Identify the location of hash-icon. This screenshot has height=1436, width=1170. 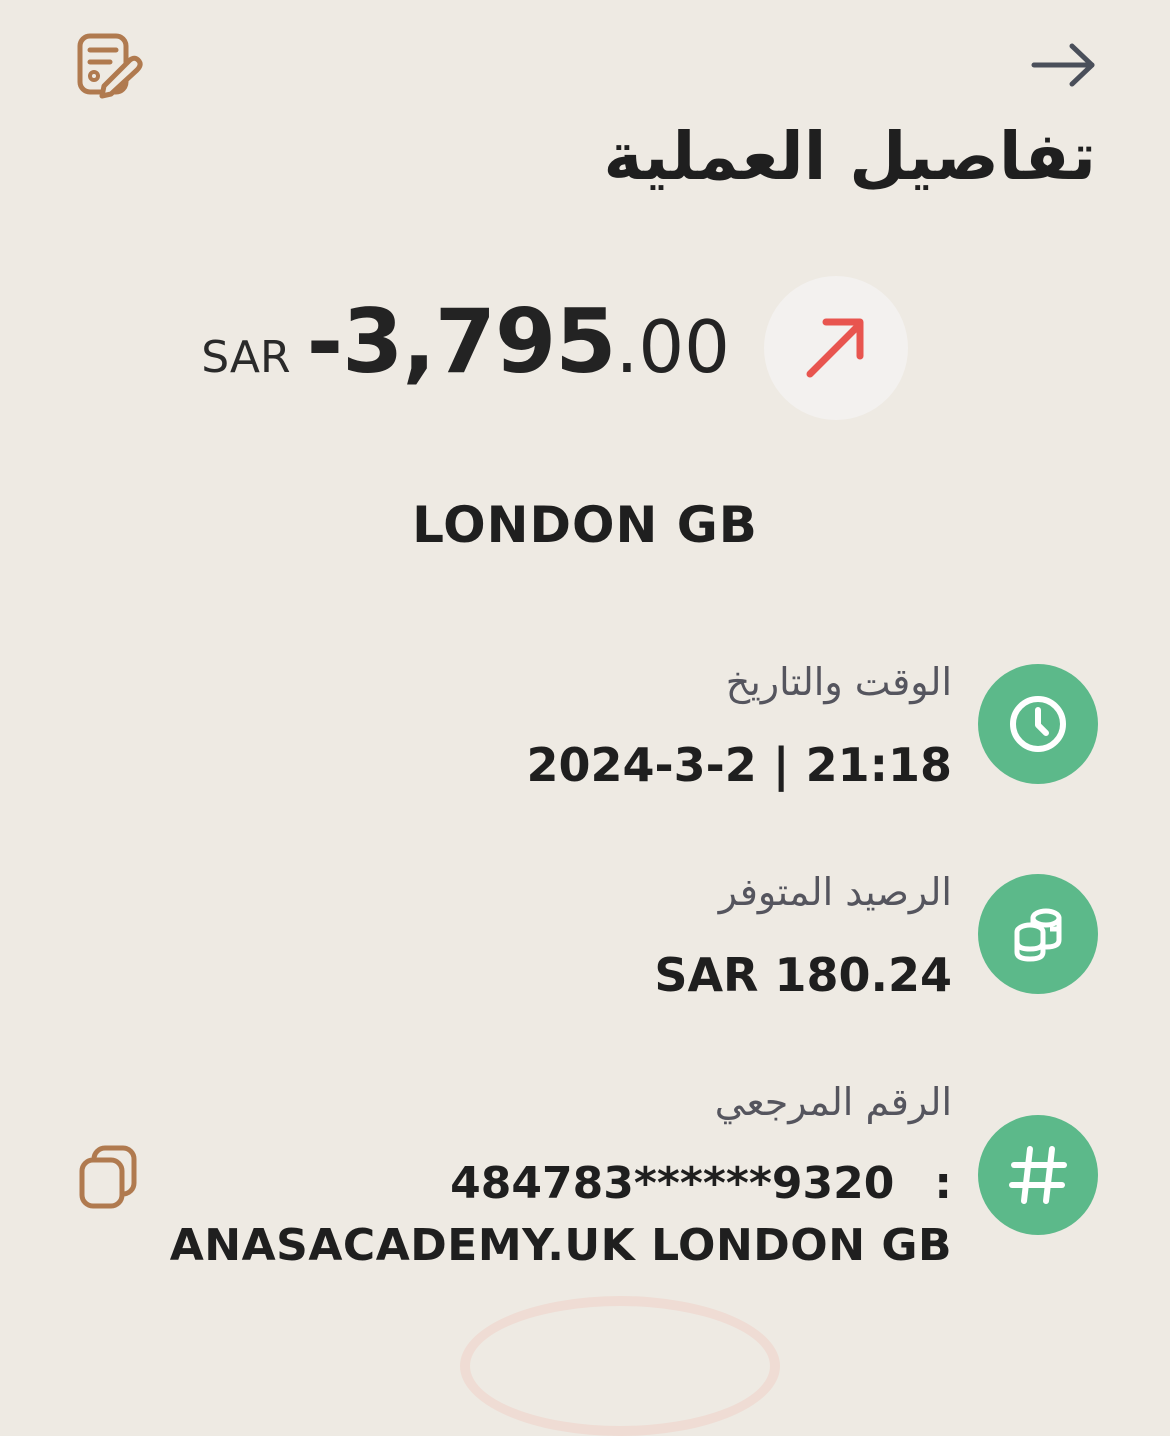
(1038, 1175).